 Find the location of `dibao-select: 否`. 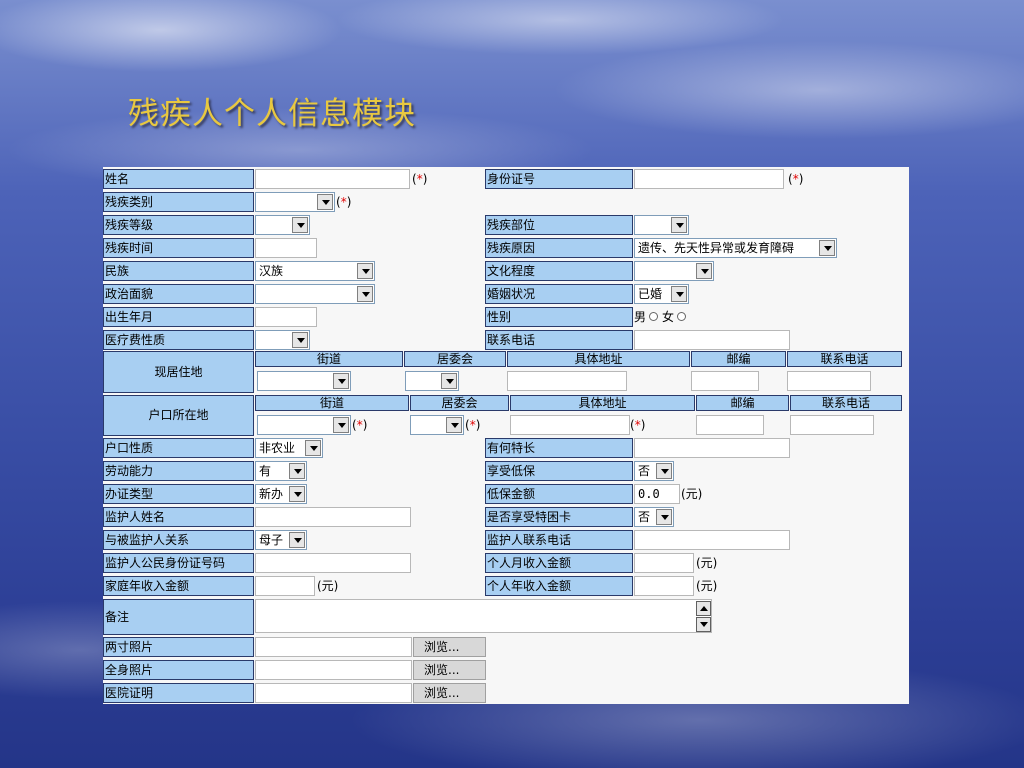

dibao-select: 否 is located at coordinates (654, 471).